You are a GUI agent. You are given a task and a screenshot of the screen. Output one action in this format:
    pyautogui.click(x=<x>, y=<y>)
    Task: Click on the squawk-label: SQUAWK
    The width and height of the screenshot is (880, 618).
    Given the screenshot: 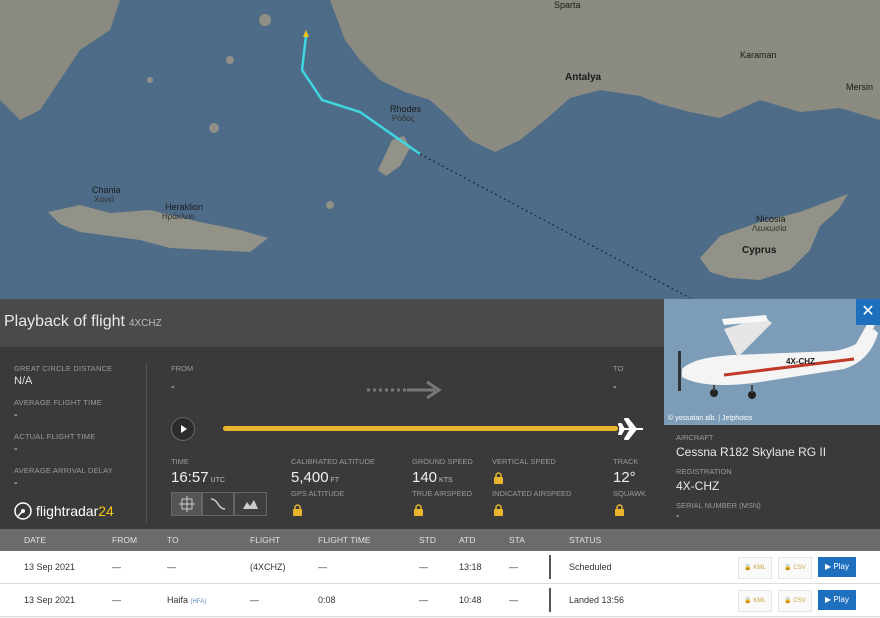 What is the action you would take?
    pyautogui.click(x=630, y=493)
    